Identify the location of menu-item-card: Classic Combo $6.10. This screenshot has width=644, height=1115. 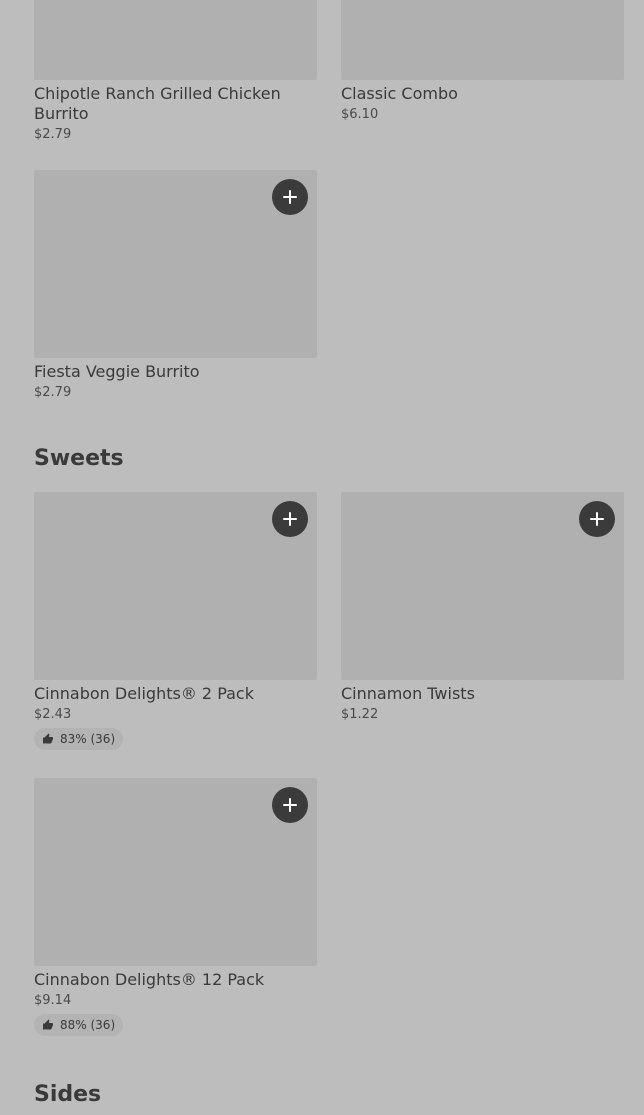
(482, 61).